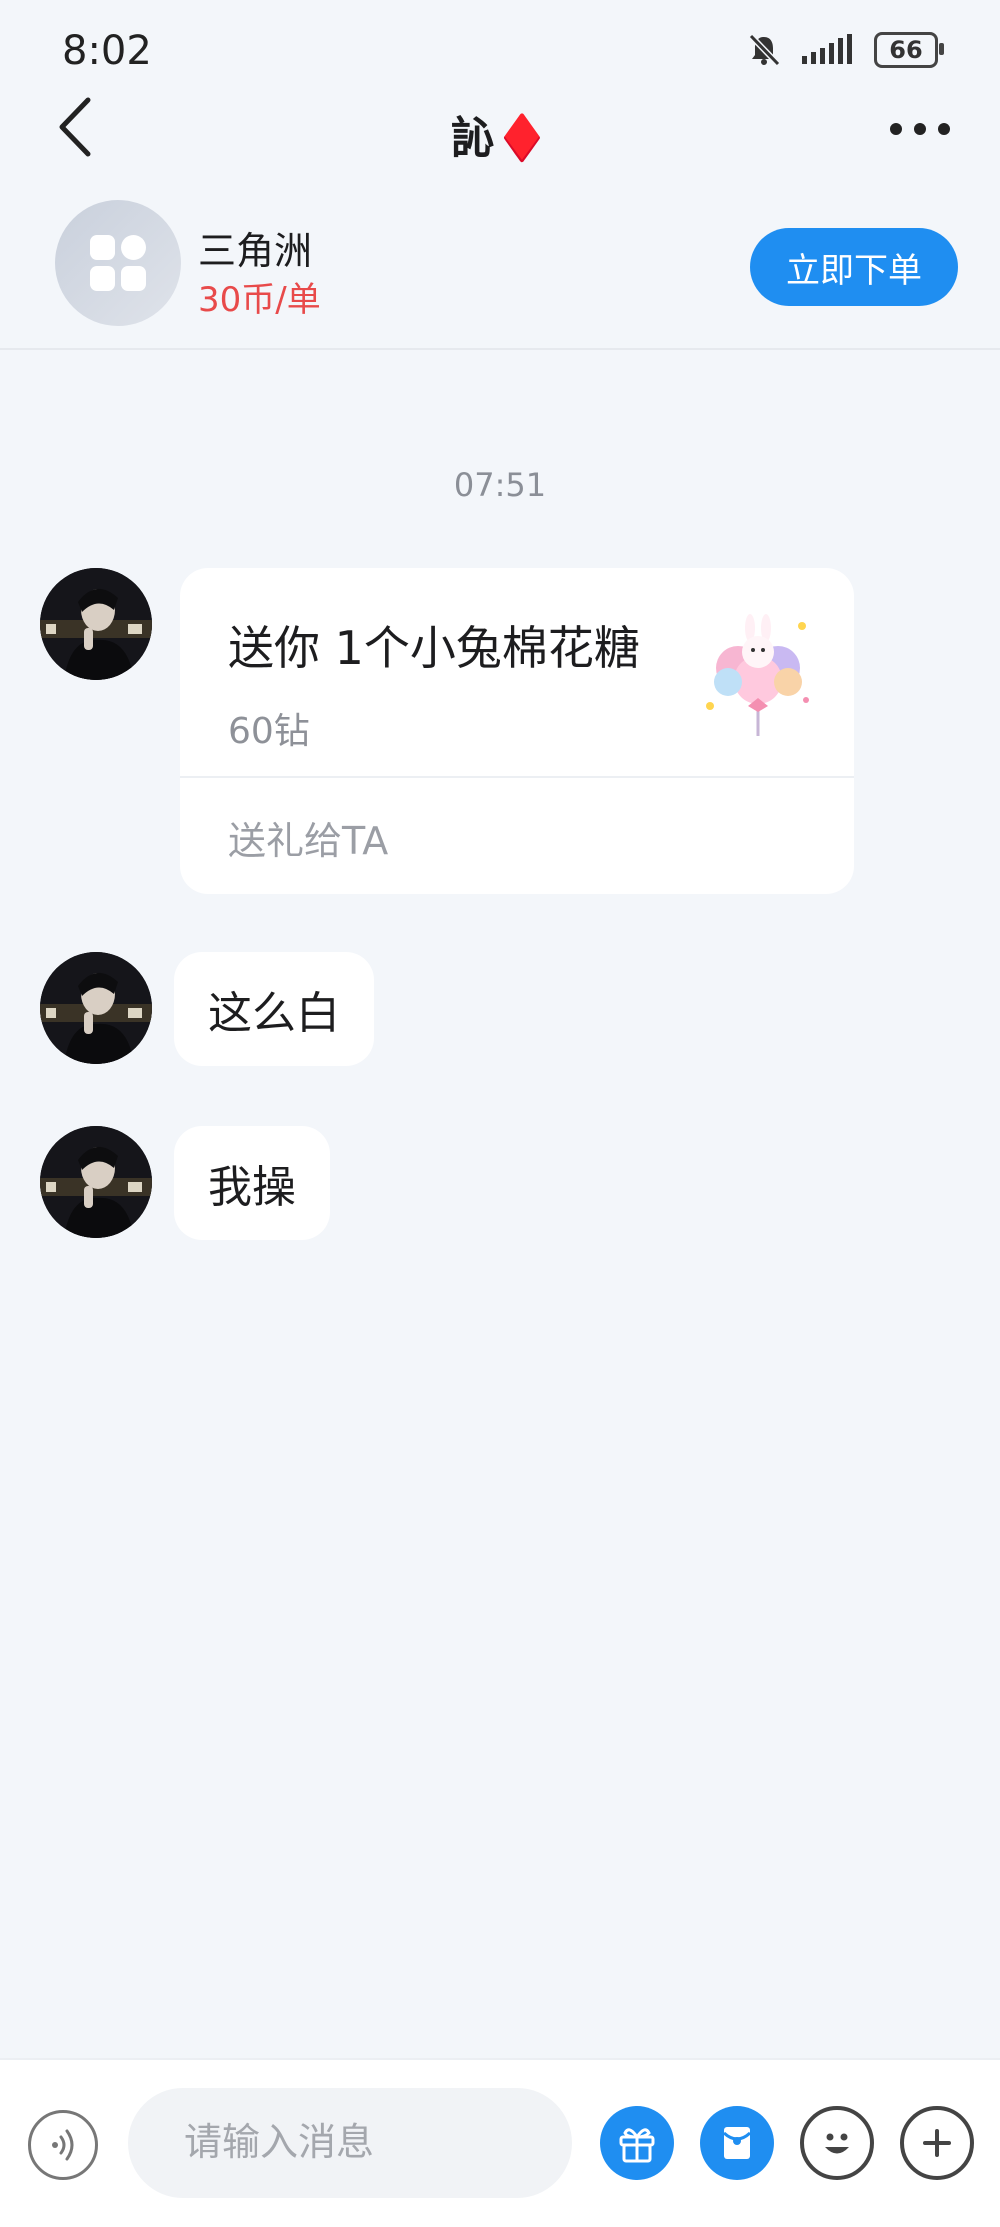 The width and height of the screenshot is (1000, 2227). What do you see at coordinates (500, 275) in the screenshot?
I see `product-bar: 三角洲 30币/单 立即下单` at bounding box center [500, 275].